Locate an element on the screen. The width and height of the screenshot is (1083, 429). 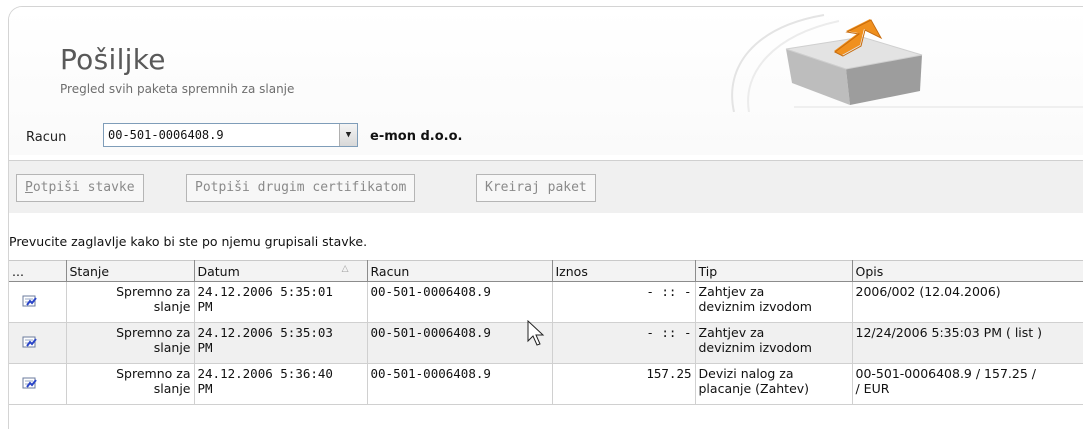
mouse-pointer-icon is located at coordinates (536, 333).